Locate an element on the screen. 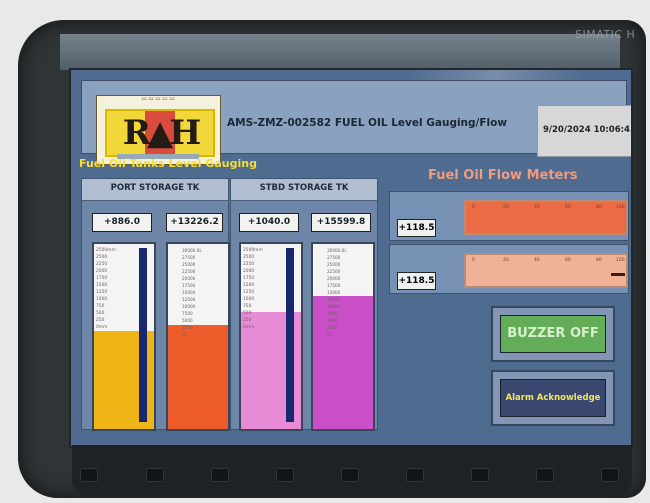 This screenshot has width=650, height=503. alarm-acknowledge-label: Alarm Acknowledge is located at coordinates (553, 398).